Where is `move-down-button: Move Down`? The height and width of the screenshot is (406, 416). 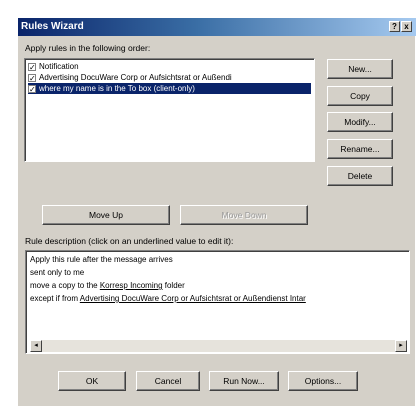
move-down-button: Move Down is located at coordinates (244, 215).